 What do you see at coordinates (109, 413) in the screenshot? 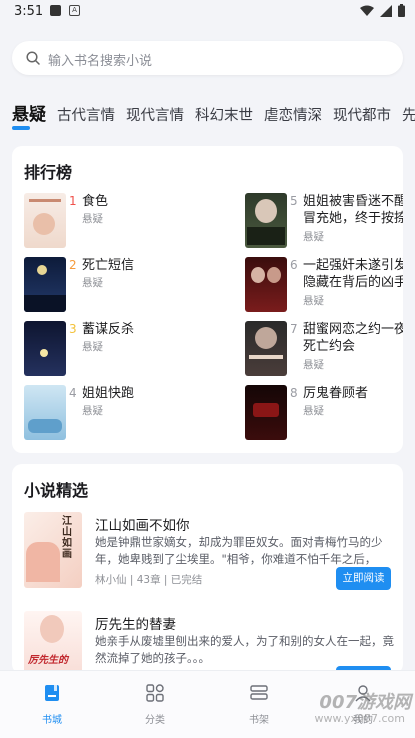
I see `ranking-item: 4 姐姐快跑 悬疑` at bounding box center [109, 413].